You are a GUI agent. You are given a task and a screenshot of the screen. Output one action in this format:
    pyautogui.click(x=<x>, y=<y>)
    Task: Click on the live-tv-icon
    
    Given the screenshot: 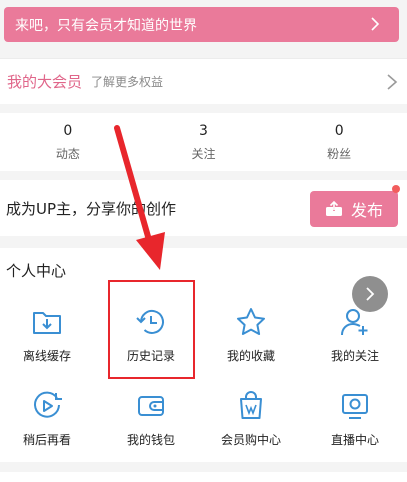 What is the action you would take?
    pyautogui.click(x=355, y=406)
    